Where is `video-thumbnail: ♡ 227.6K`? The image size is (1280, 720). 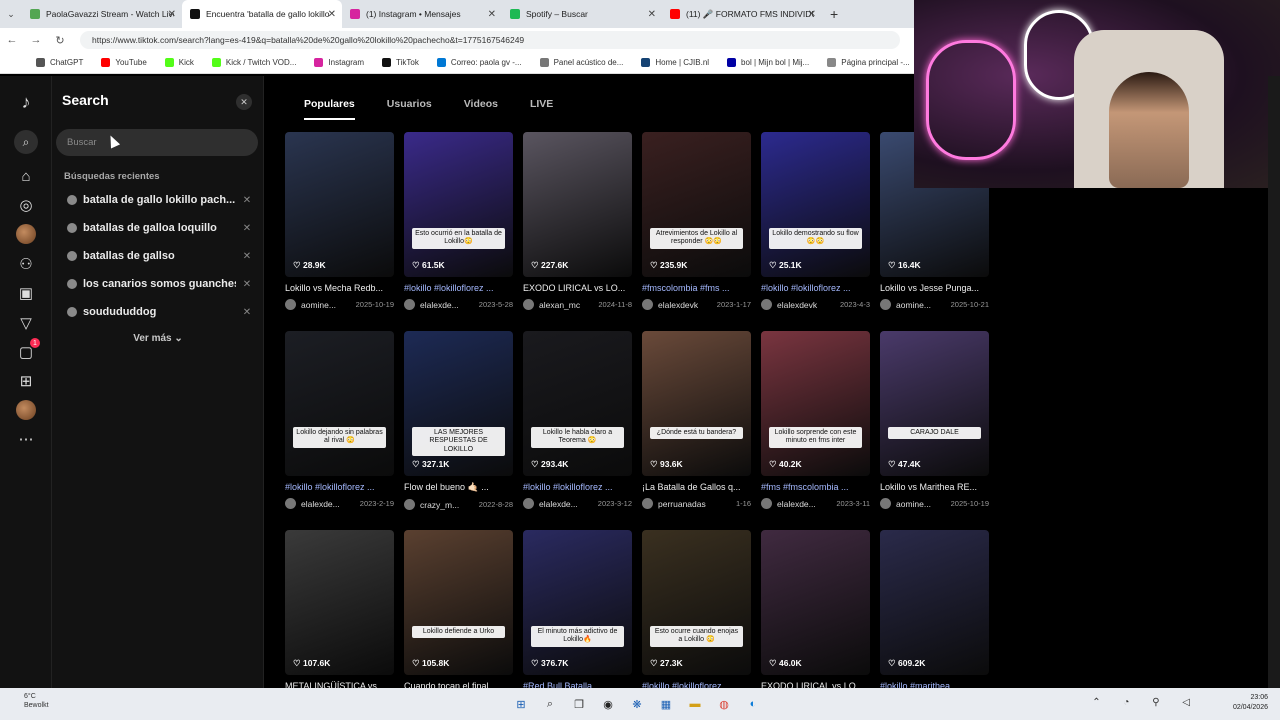 video-thumbnail: ♡ 227.6K is located at coordinates (577, 204).